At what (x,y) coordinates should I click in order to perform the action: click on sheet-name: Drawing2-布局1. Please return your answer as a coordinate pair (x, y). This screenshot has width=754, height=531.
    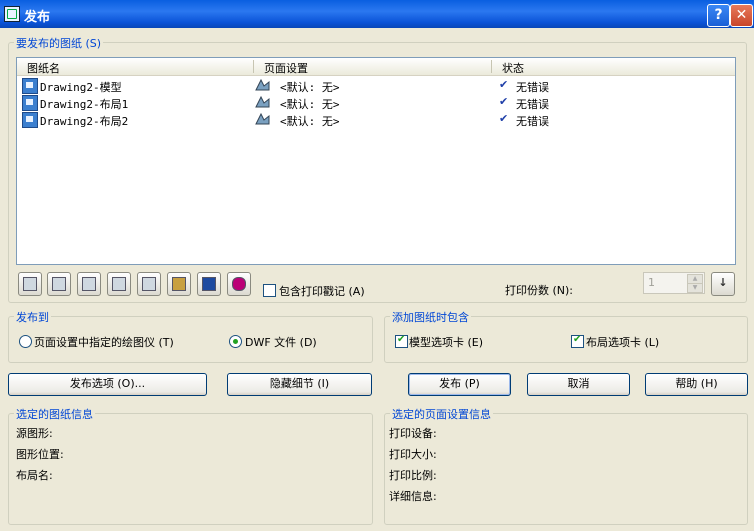
    Looking at the image, I should click on (84, 104).